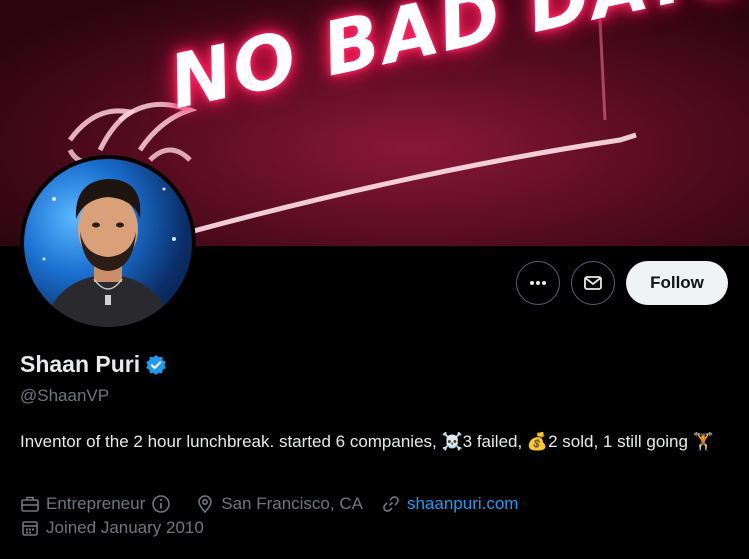 Image resolution: width=749 pixels, height=559 pixels. I want to click on user-handle: @ShaanVP, so click(65, 395).